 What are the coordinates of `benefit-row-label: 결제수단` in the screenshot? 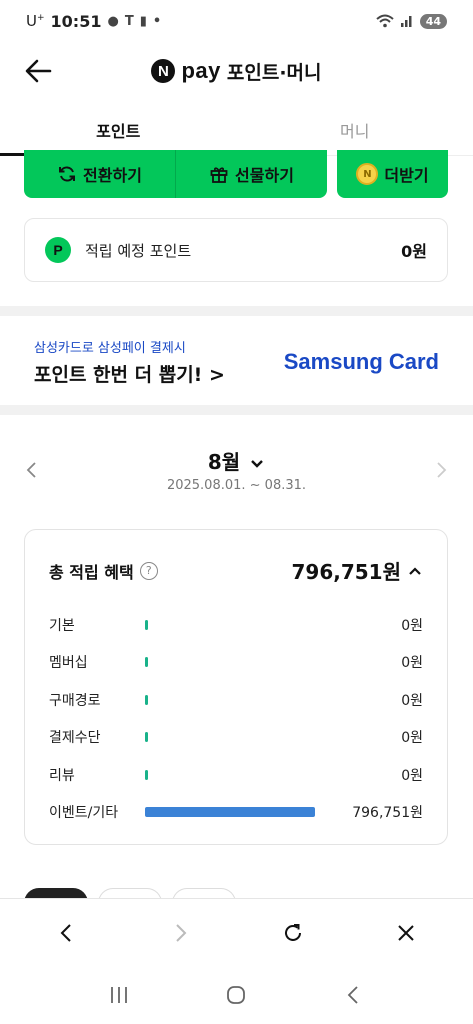 It's located at (75, 738).